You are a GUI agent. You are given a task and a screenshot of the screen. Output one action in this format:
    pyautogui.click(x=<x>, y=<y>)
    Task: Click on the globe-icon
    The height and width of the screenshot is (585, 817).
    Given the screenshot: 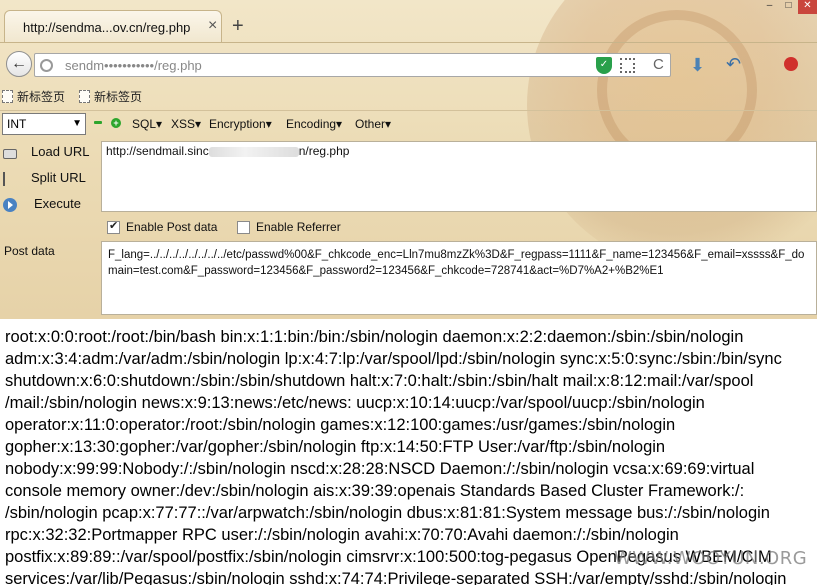 What is the action you would take?
    pyautogui.click(x=46, y=65)
    